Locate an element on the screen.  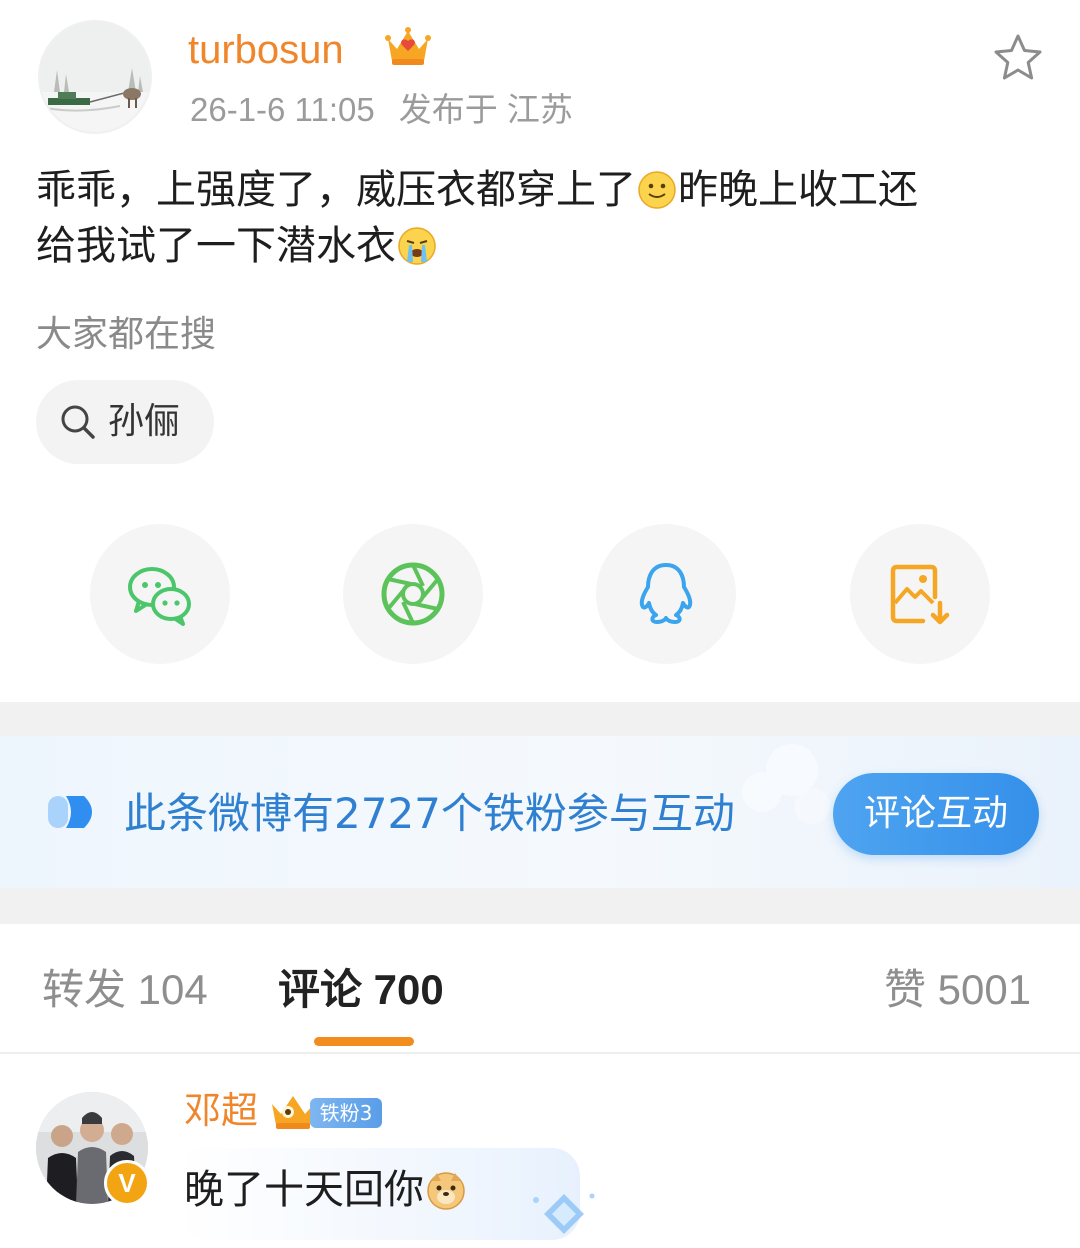
tabs-divider is located at coordinates (540, 1053).